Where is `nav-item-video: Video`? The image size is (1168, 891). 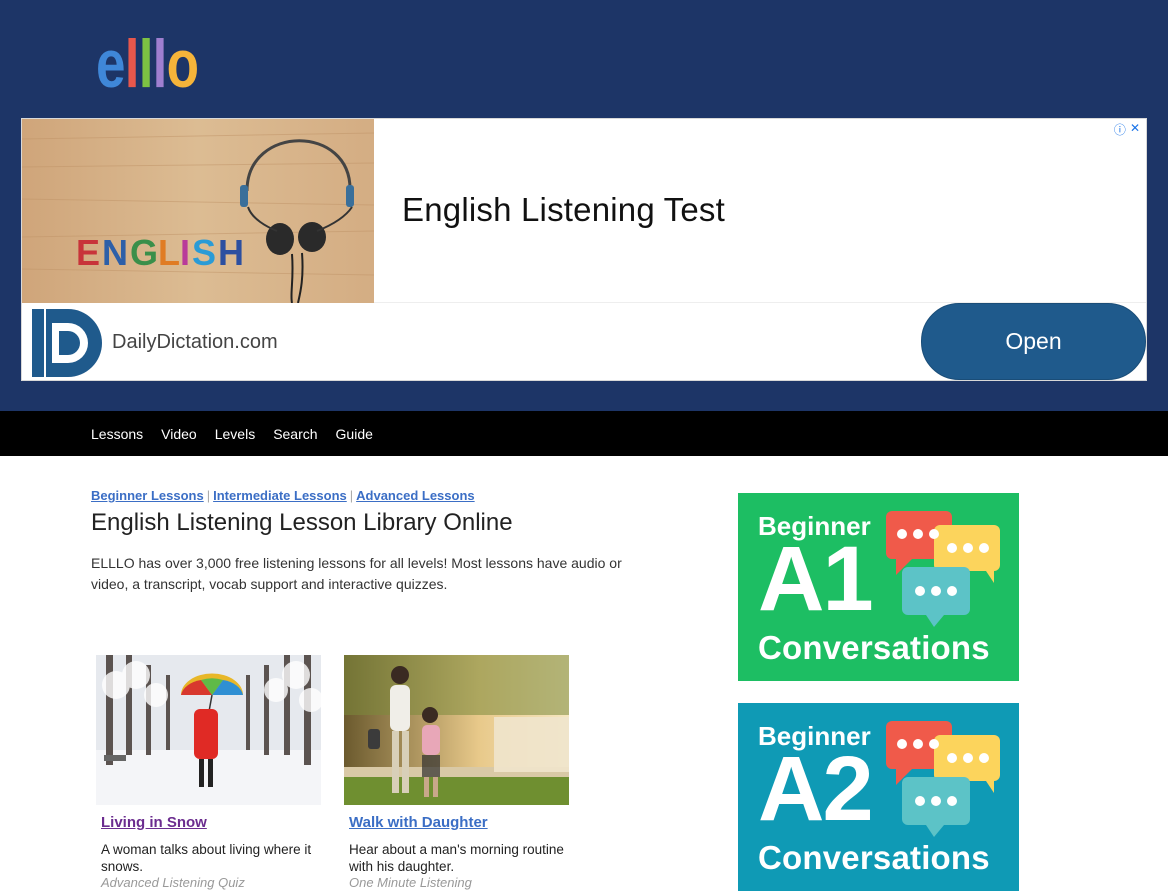
nav-item-video: Video is located at coordinates (179, 434).